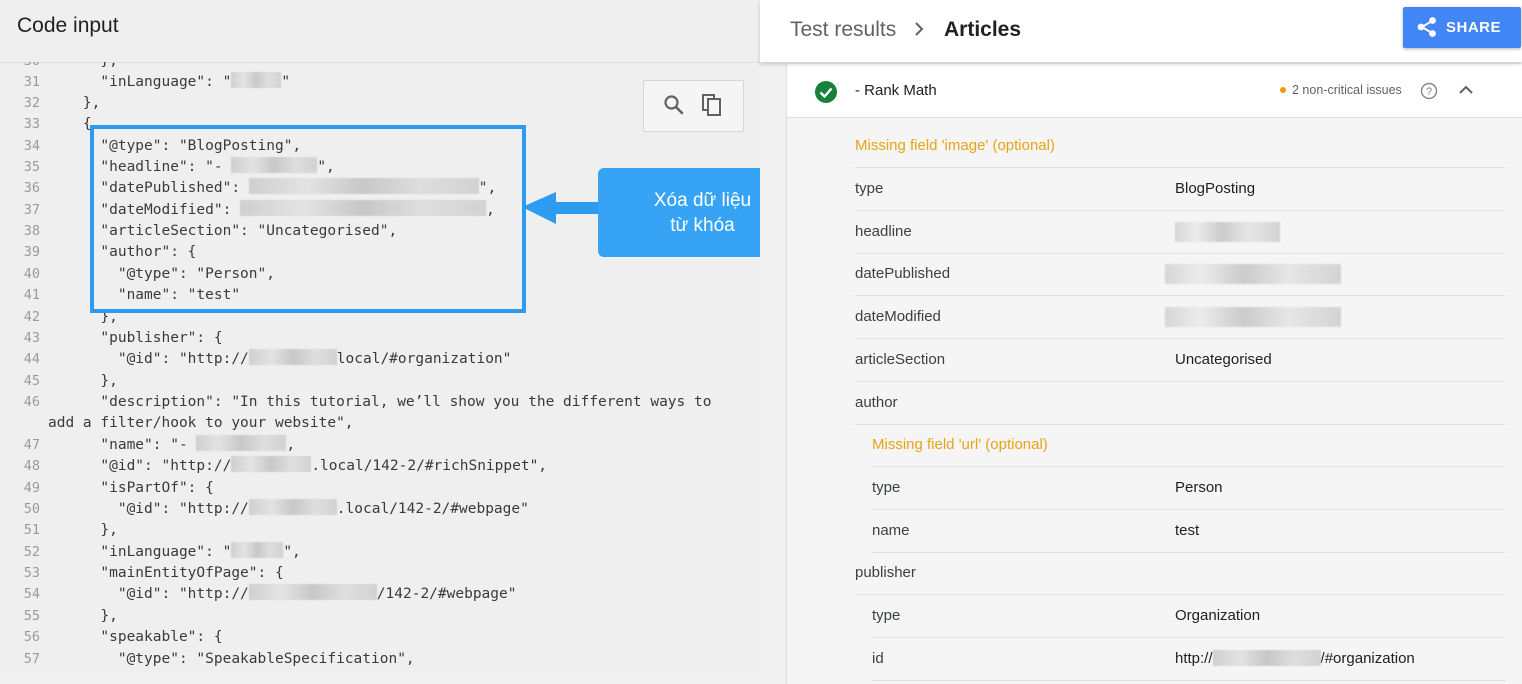 This screenshot has width=1522, height=684. Describe the element at coordinates (843, 30) in the screenshot. I see `breadcrumb-parent: Test results` at that location.